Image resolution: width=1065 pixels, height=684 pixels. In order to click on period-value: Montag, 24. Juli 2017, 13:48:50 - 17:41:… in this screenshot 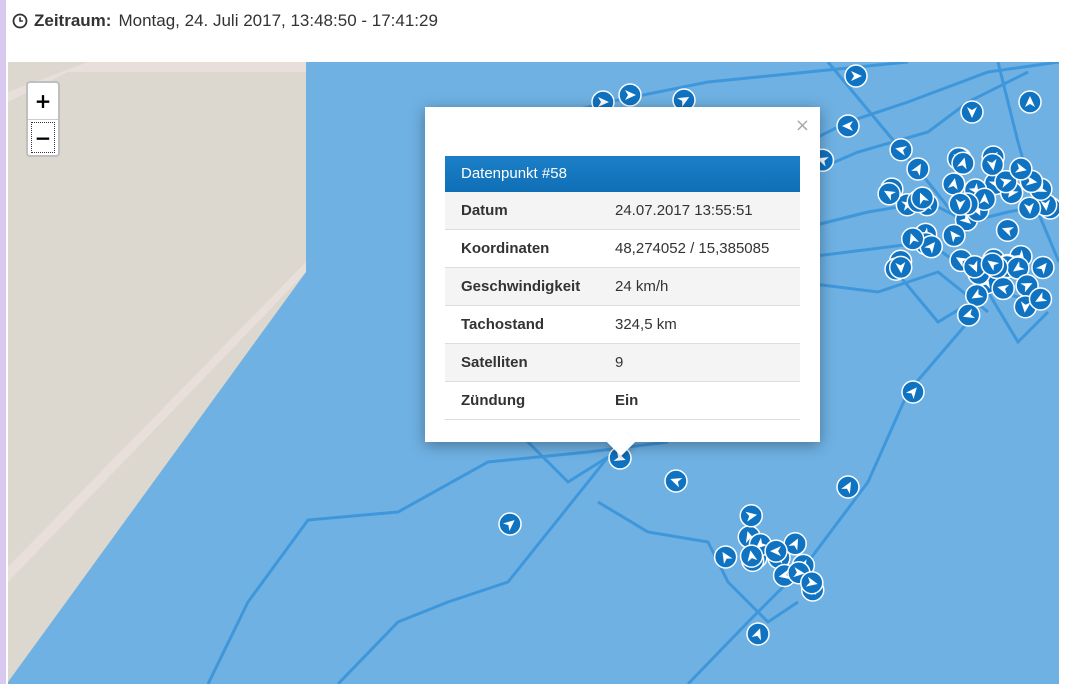, I will do `click(278, 20)`.